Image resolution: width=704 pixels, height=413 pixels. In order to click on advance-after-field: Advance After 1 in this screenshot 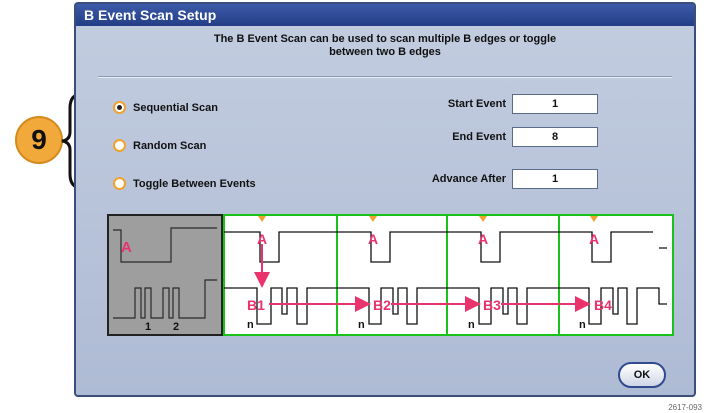, I will do `click(515, 179)`.